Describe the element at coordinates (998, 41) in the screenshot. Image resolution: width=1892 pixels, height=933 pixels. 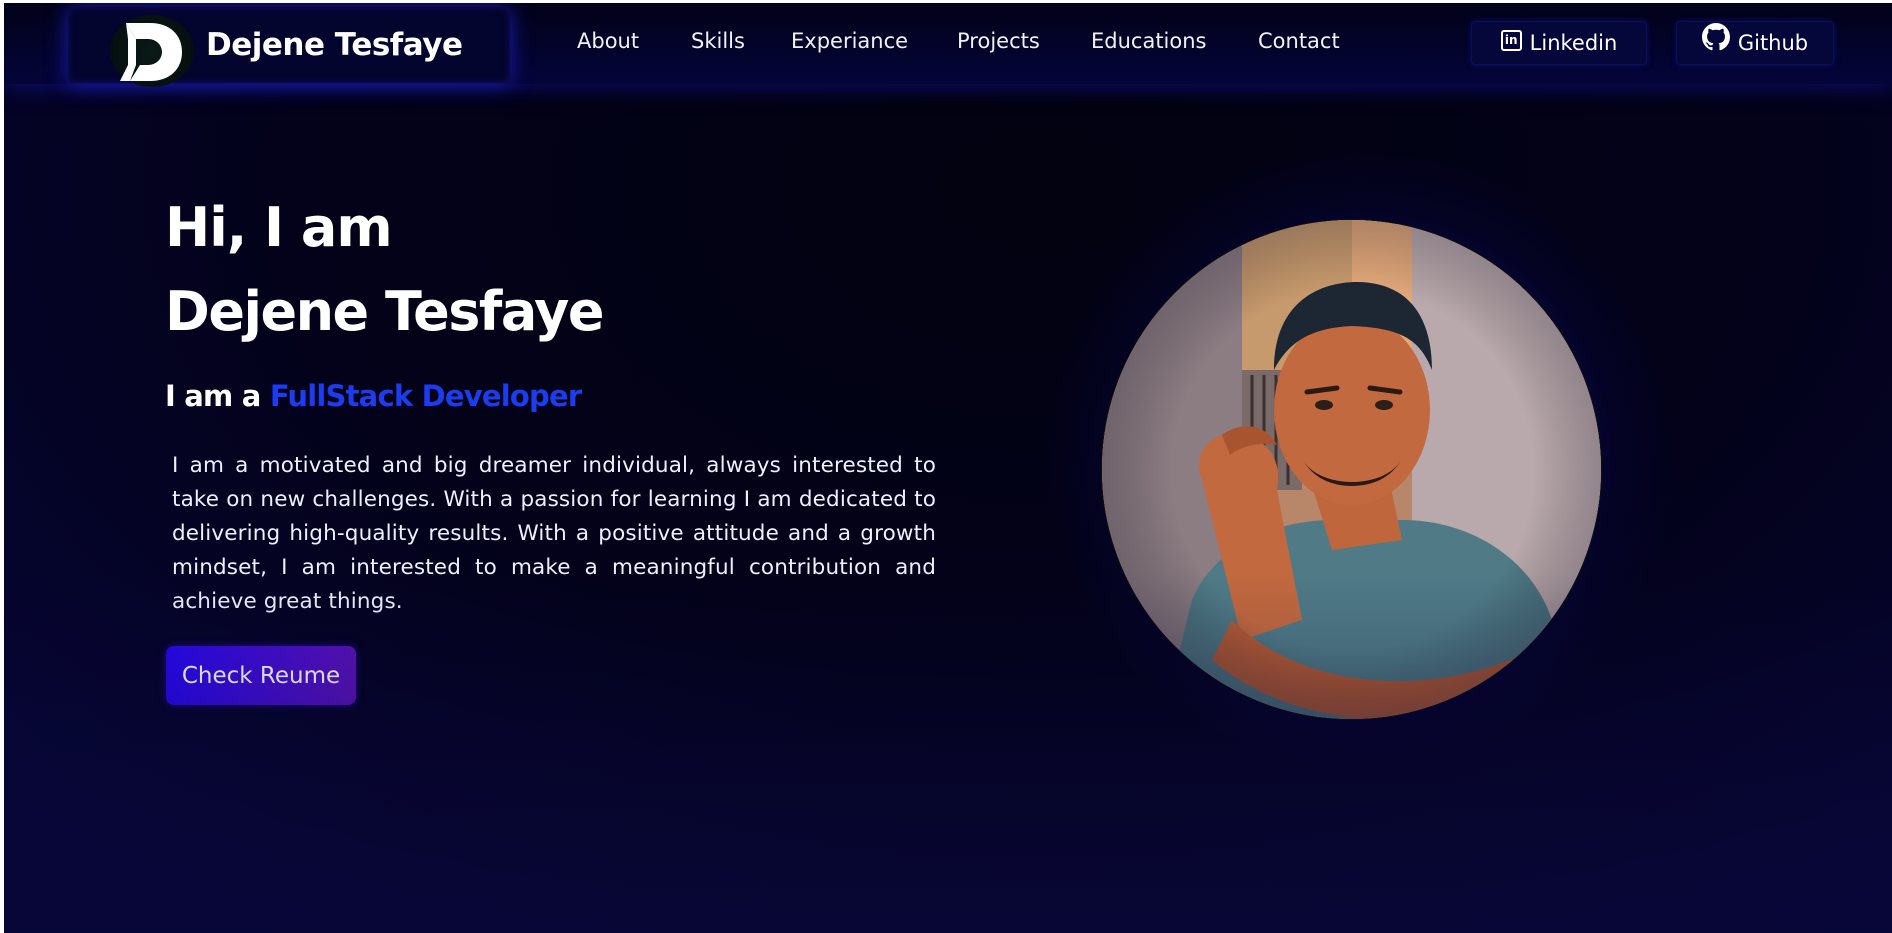
I see `nav-link-projects: Projects` at that location.